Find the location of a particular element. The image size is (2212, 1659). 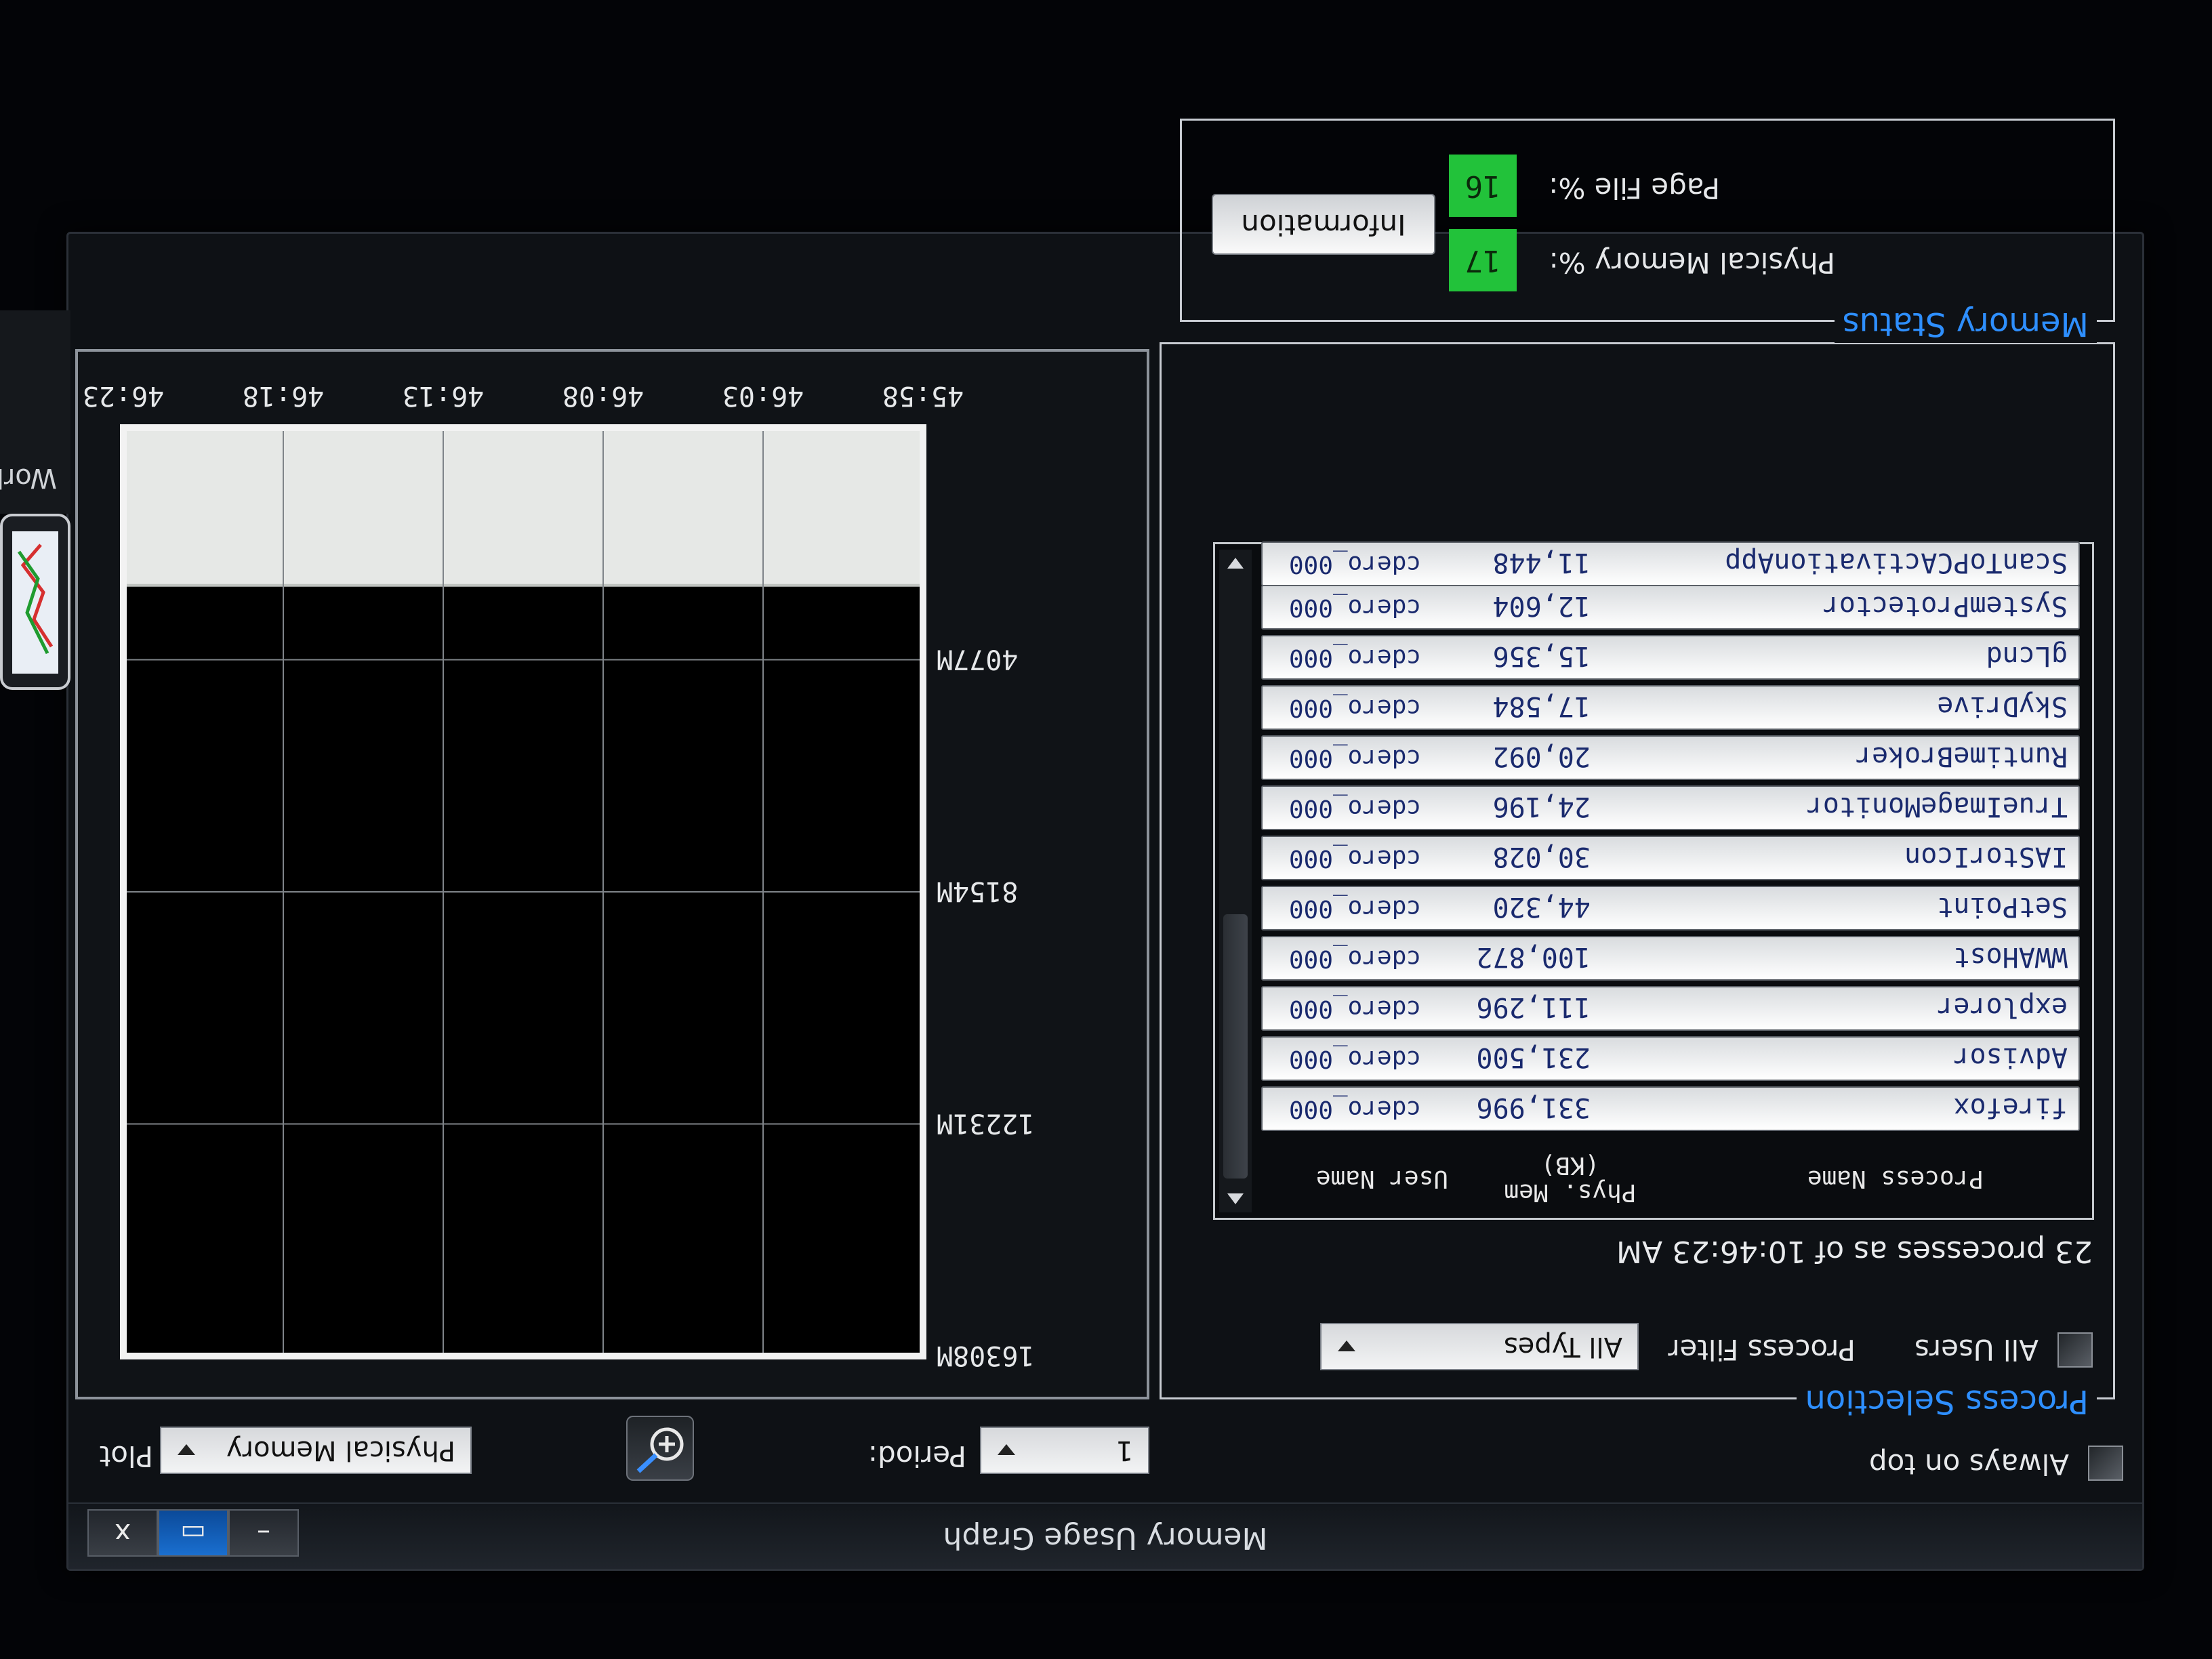

always-on-top-checkbox is located at coordinates (2105, 1463).